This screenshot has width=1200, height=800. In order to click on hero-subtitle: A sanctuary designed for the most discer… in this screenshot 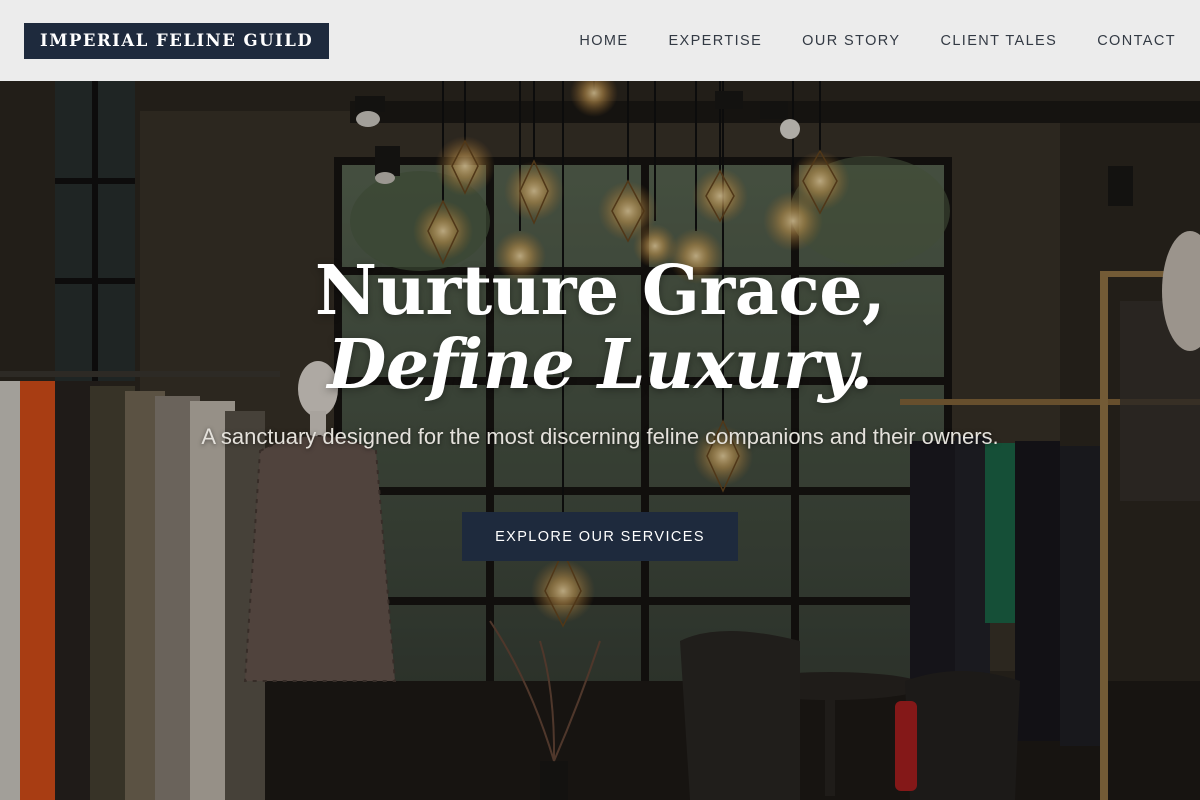, I will do `click(600, 436)`.